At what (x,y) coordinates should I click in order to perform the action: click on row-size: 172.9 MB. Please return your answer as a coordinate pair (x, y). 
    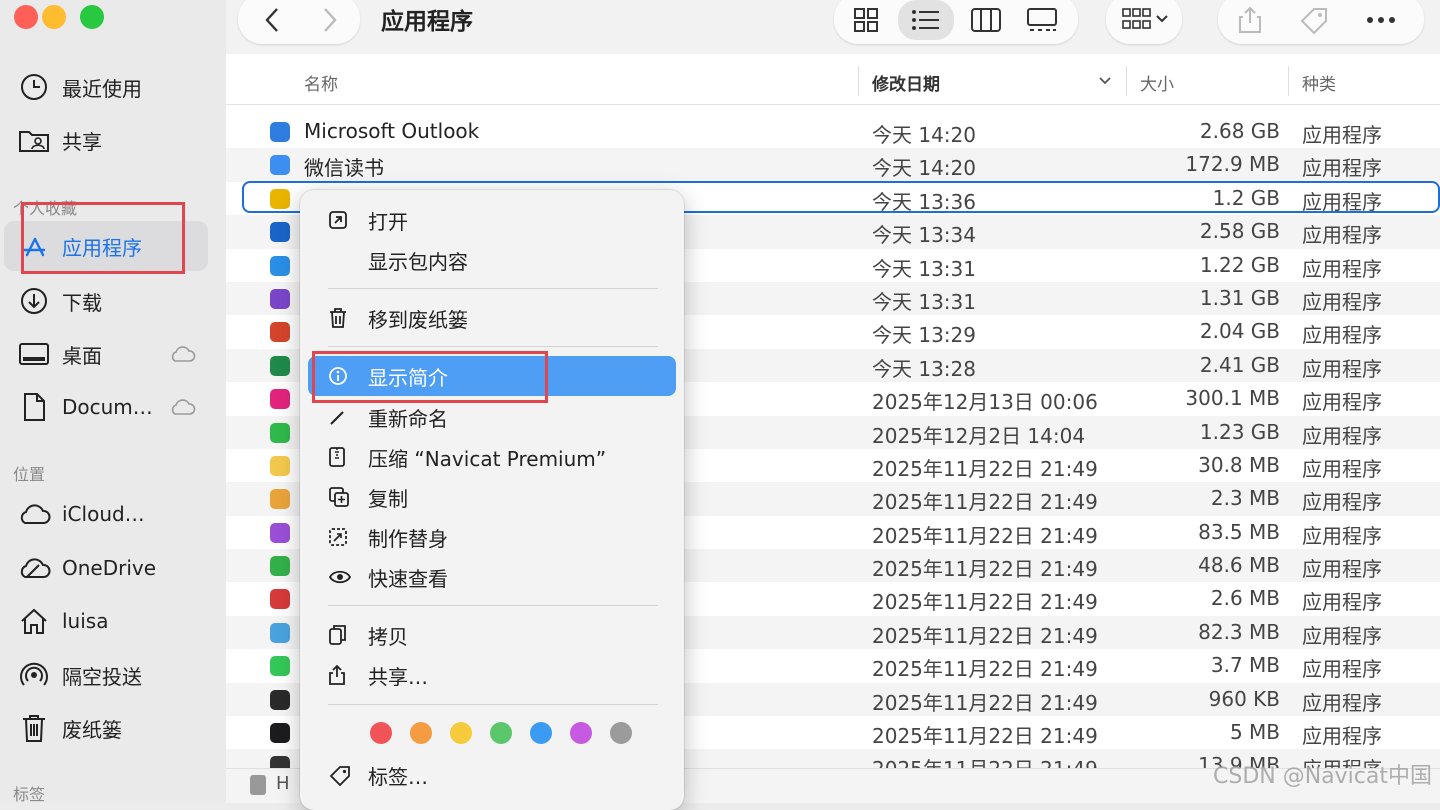
    Looking at the image, I should click on (1232, 164).